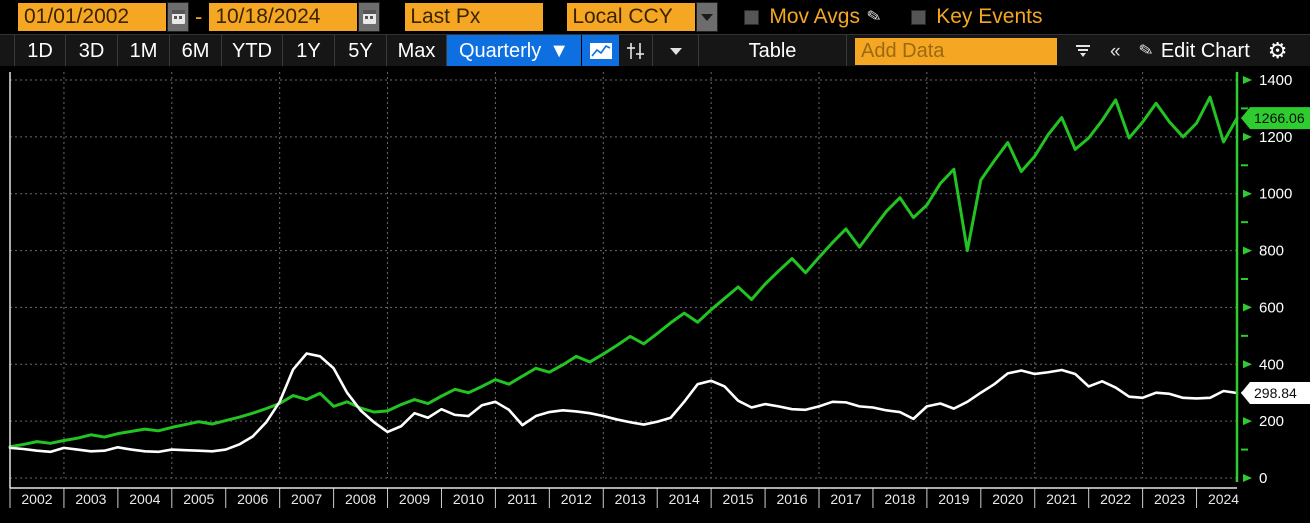 The image size is (1310, 523). I want to click on double-chevron-left-icon: «, so click(1115, 51).